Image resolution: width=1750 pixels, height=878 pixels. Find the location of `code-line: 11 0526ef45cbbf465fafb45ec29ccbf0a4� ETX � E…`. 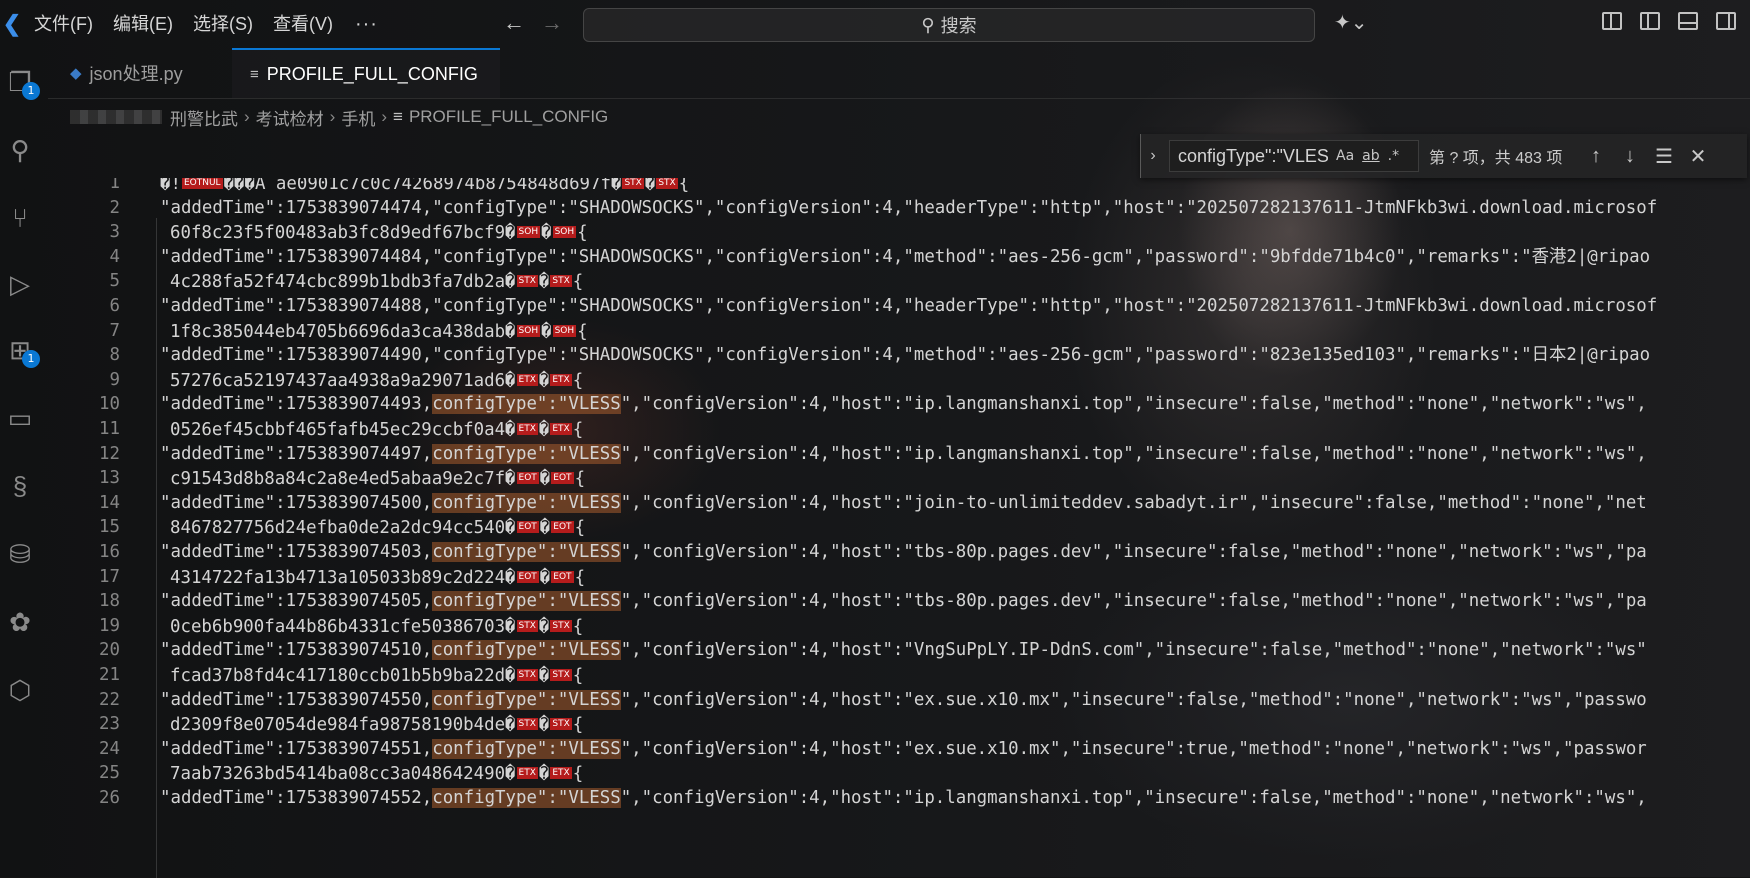

code-line: 11 0526ef45cbbf465fafb45ec29ccbf0a4� ETX � E… is located at coordinates (899, 430).